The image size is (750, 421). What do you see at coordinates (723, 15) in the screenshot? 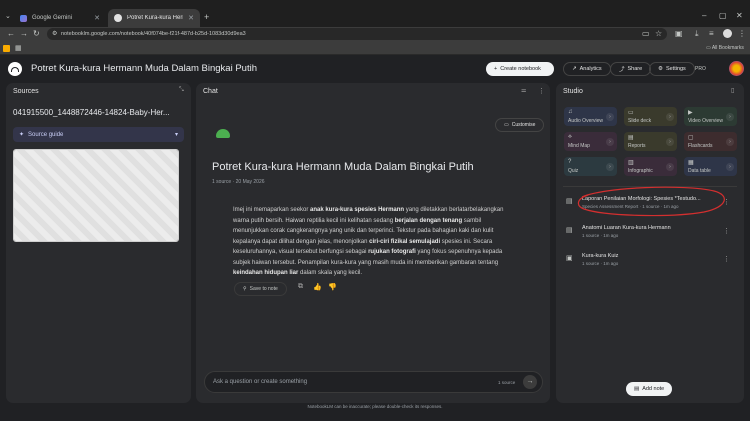
I see `maximize-icon: ▢` at bounding box center [723, 15].